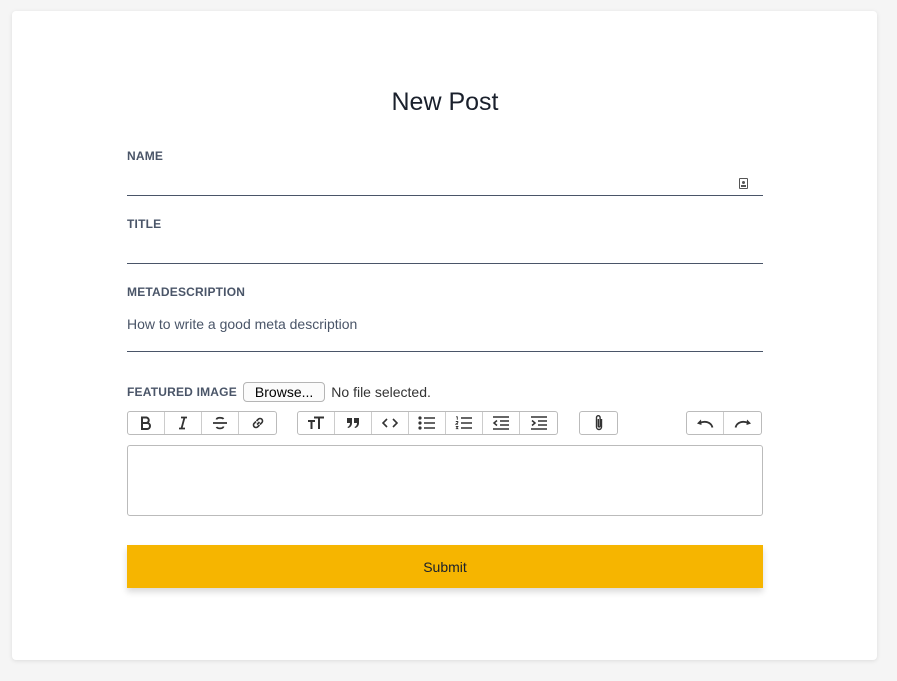 This screenshot has height=681, width=897. I want to click on italic-icon, so click(183, 423).